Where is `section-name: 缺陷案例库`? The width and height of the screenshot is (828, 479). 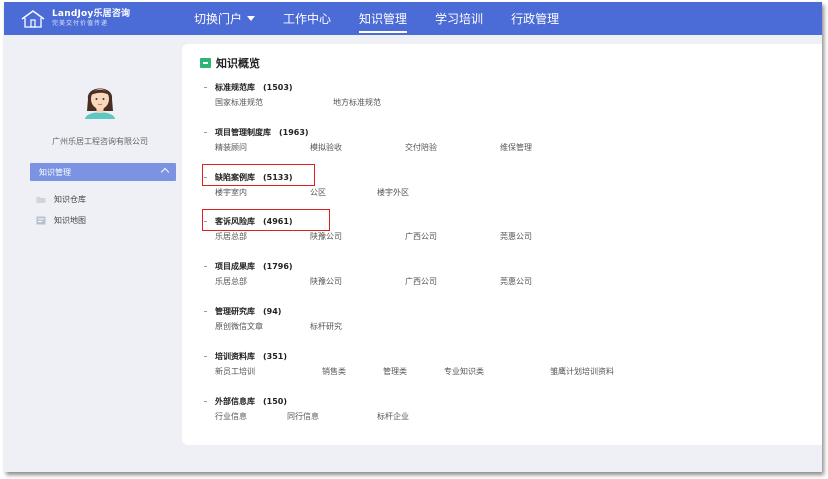 section-name: 缺陷案例库 is located at coordinates (235, 177).